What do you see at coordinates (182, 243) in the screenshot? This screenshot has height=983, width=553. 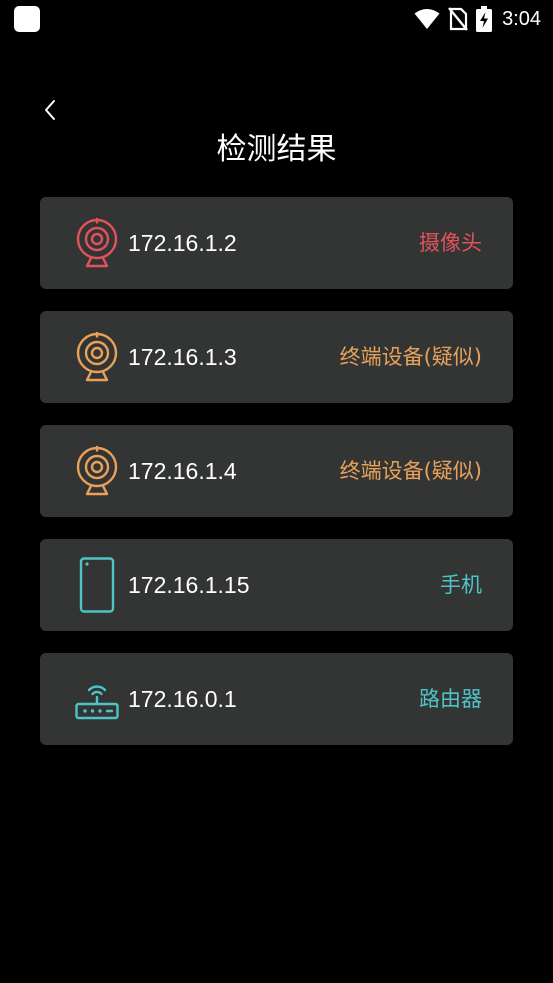 I see `device-ip: 172.16.1.2` at bounding box center [182, 243].